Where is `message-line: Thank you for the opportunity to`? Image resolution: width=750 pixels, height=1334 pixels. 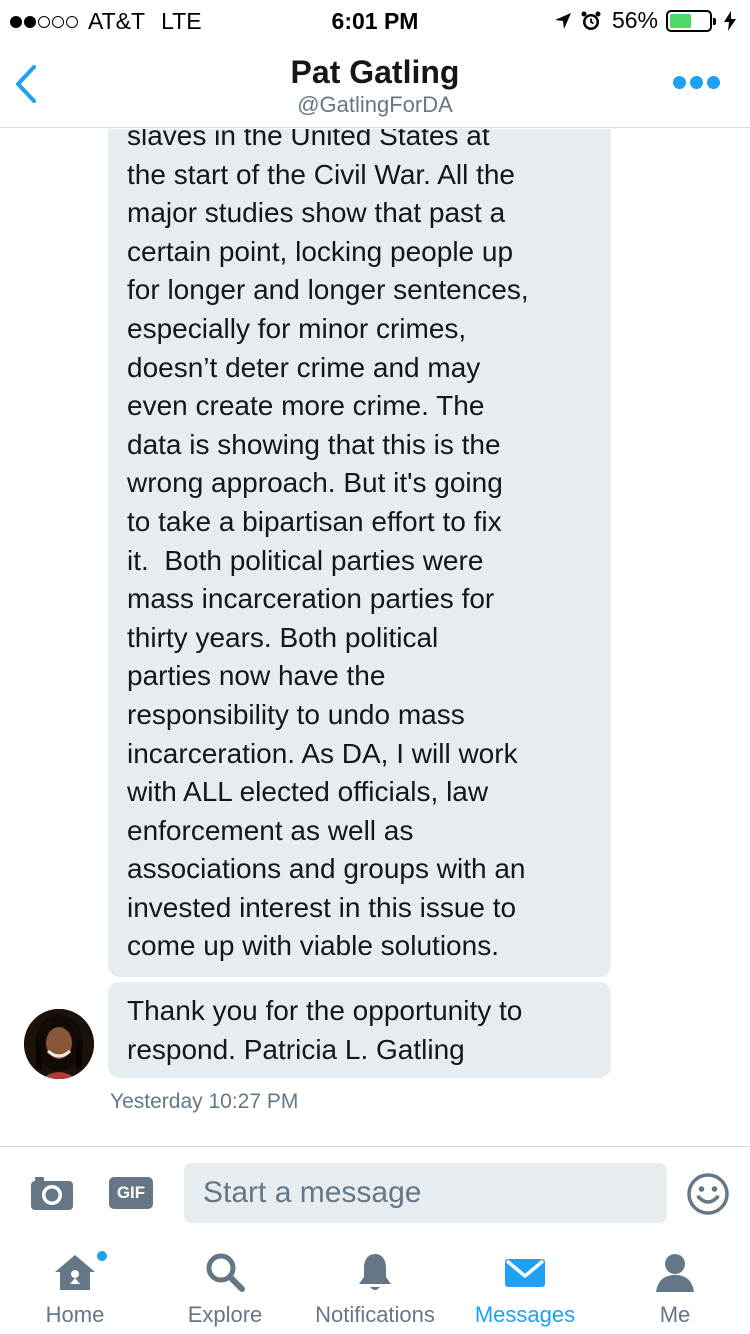 message-line: Thank you for the opportunity to is located at coordinates (325, 1010).